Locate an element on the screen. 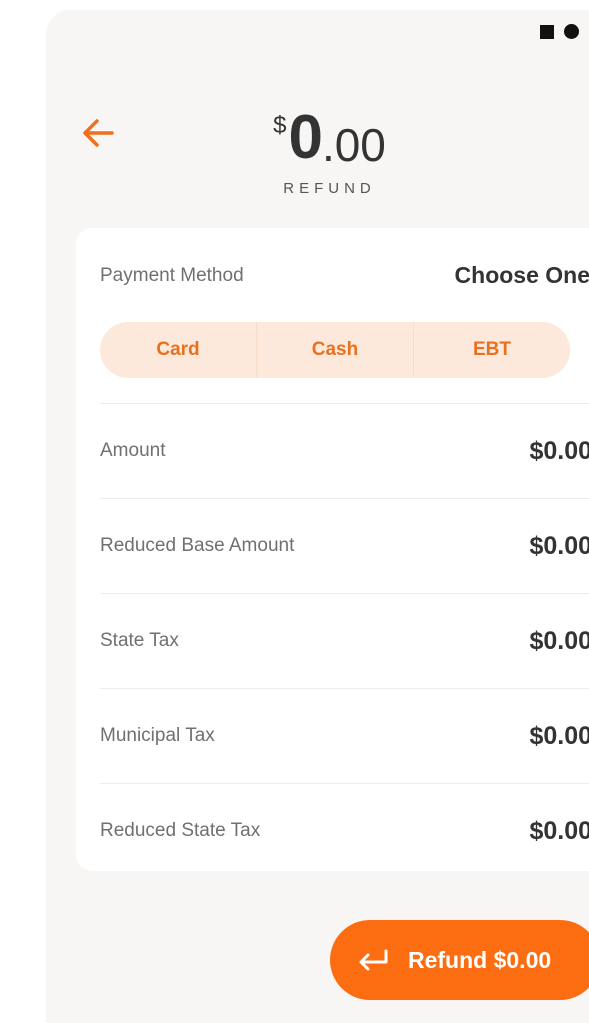  refund-label: REFUND is located at coordinates (329, 188).